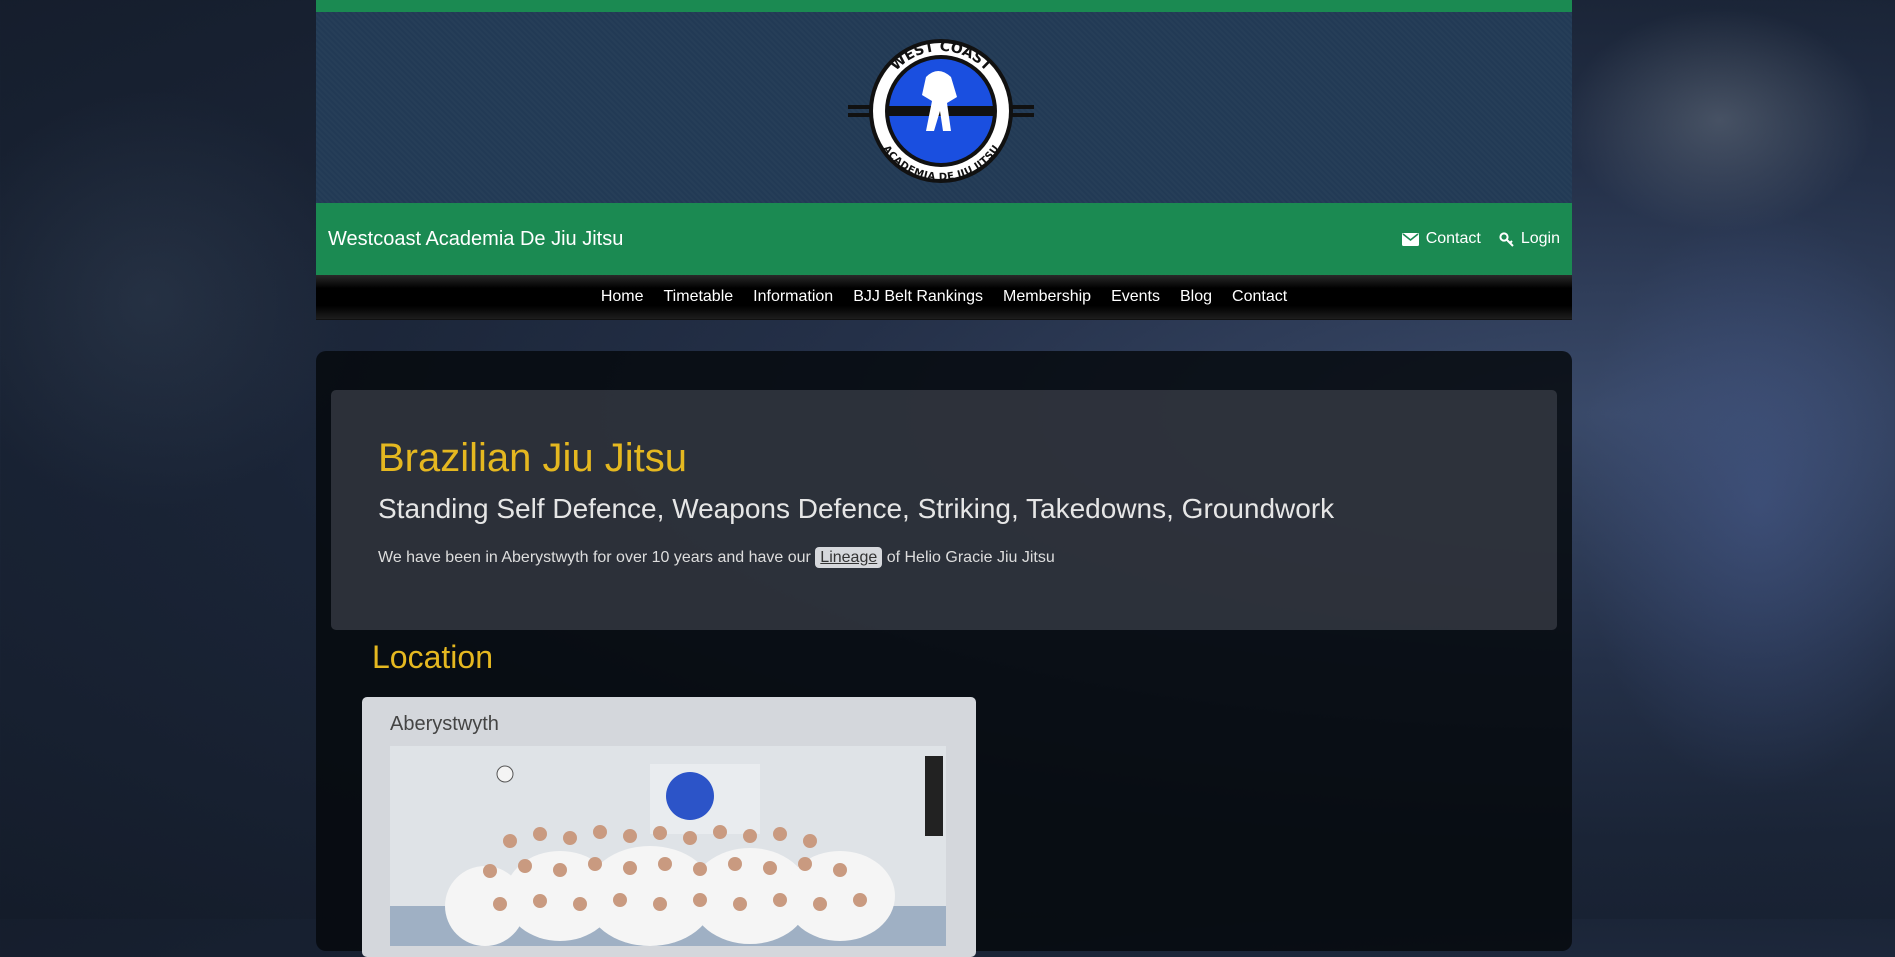  I want to click on location-card: Aberystwyth, so click(669, 827).